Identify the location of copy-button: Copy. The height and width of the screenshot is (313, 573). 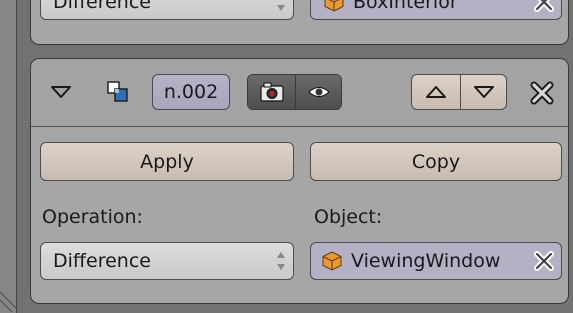
(436, 161).